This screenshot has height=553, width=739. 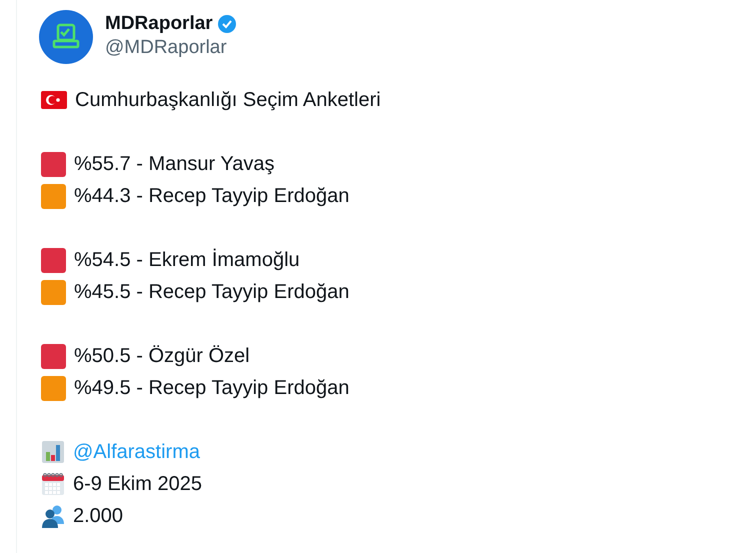 I want to click on poll-result: %44.3 - Recep Tayyip Erdoğan, so click(x=212, y=196).